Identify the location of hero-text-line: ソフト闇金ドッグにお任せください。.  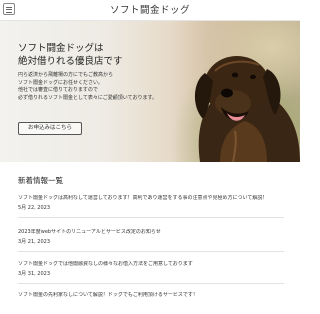
(61, 82).